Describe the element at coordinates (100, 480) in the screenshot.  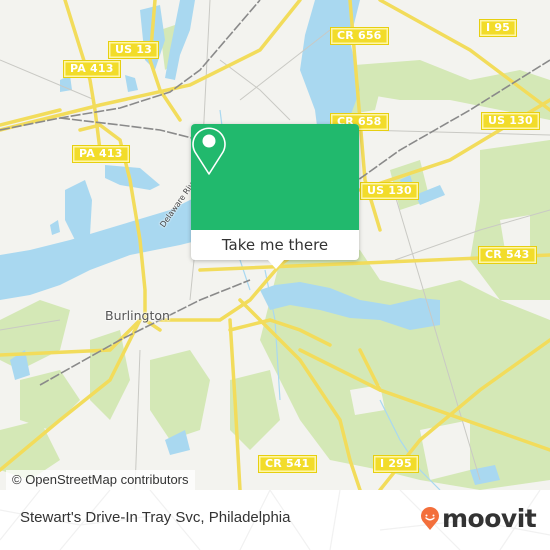
I see `map-attribution: © OpenStreetMap contributors` at that location.